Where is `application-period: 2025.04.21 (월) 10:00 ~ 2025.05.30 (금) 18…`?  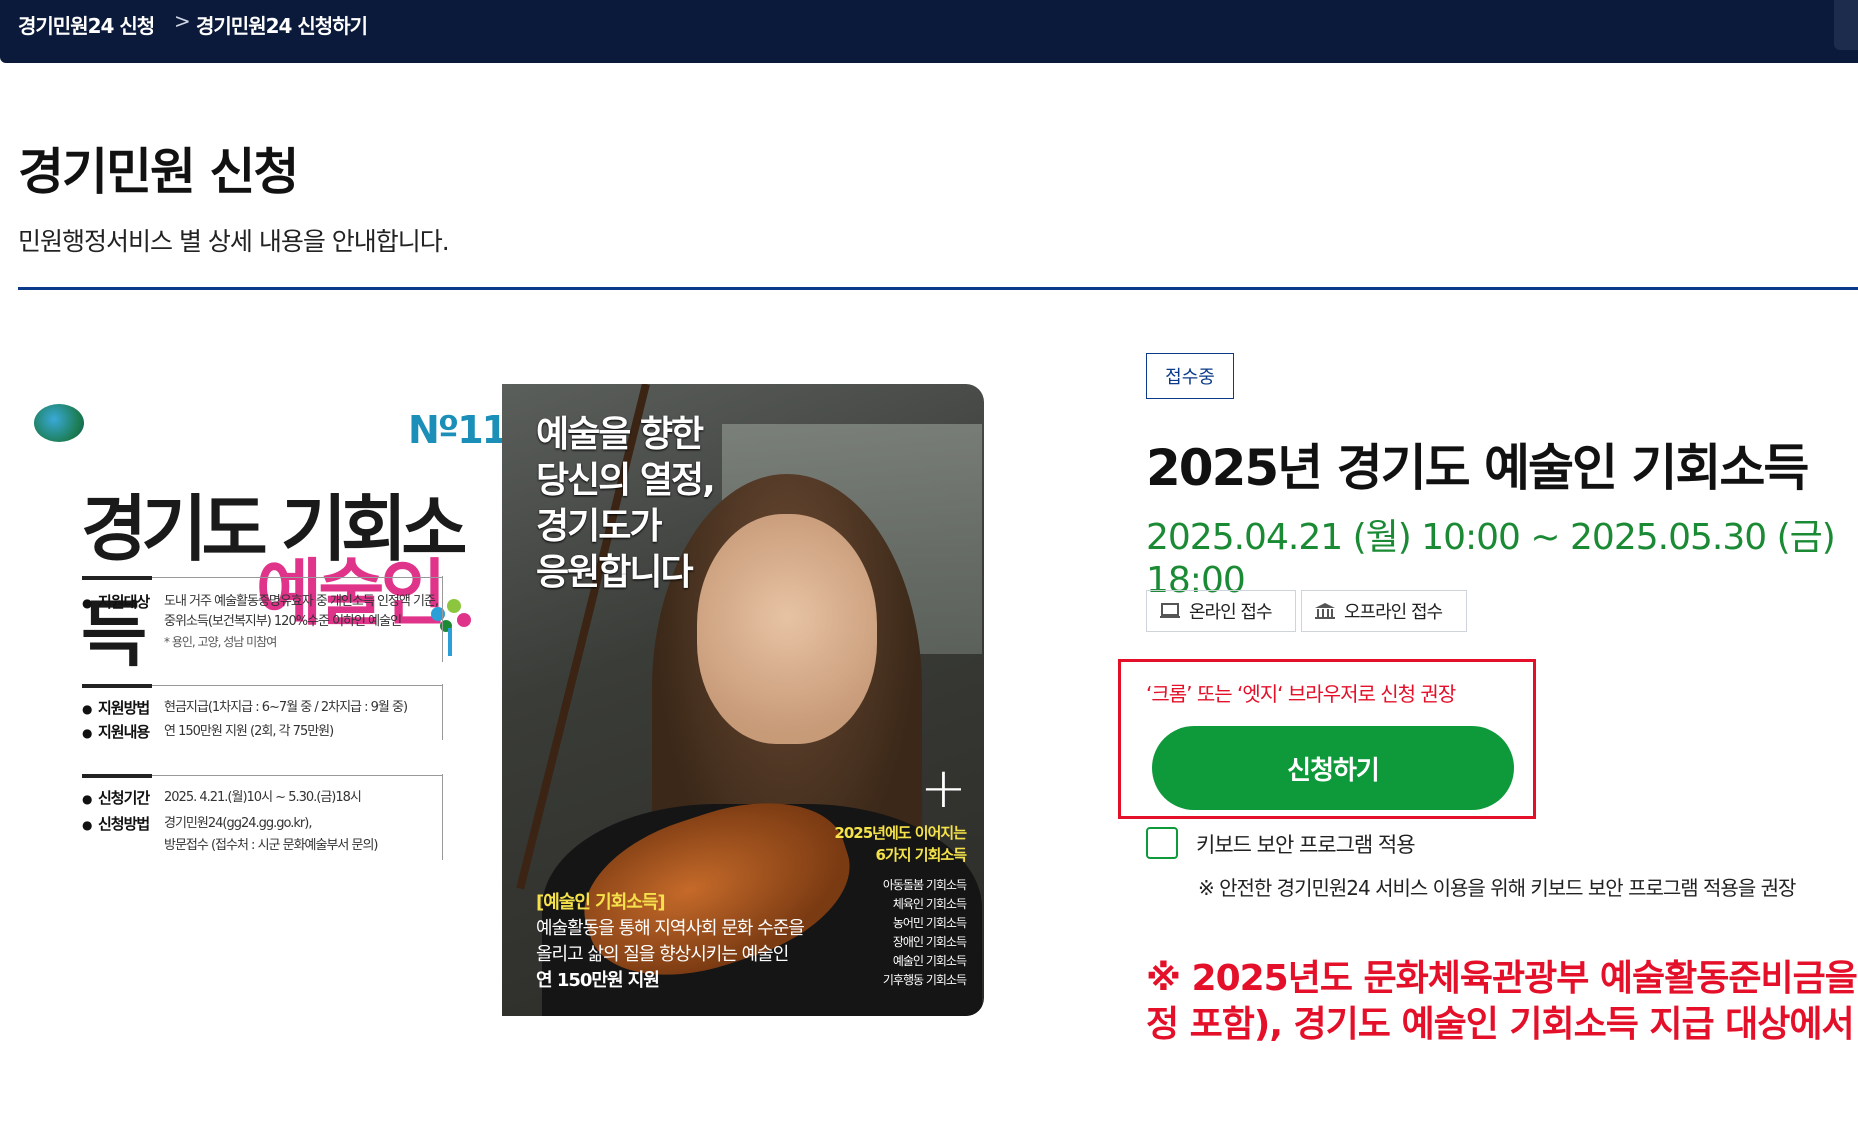
application-period: 2025.04.21 (월) 10:00 ~ 2025.05.30 (금) 18… is located at coordinates (1491, 559).